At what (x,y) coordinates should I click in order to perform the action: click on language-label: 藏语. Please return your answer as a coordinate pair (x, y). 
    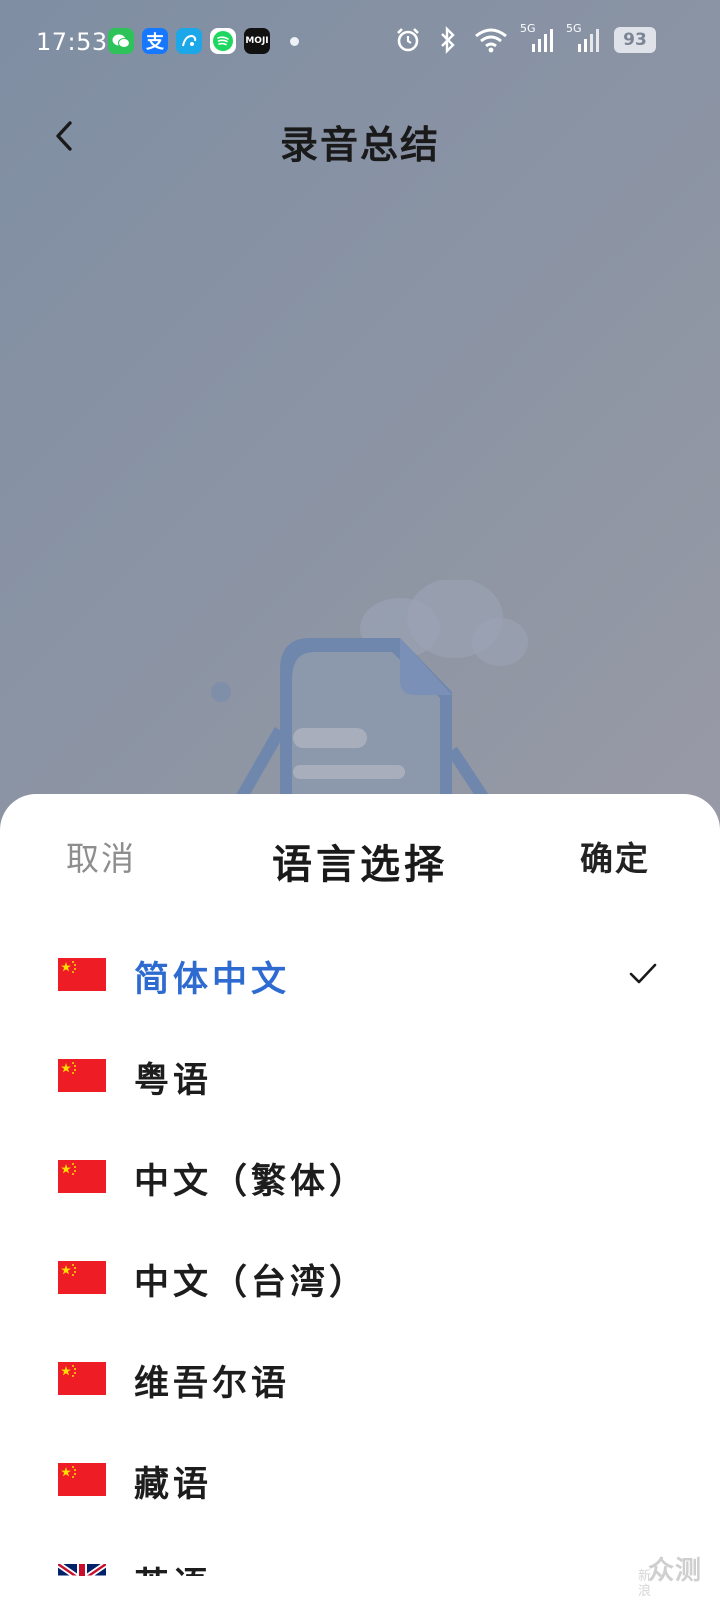
    Looking at the image, I should click on (173, 1484).